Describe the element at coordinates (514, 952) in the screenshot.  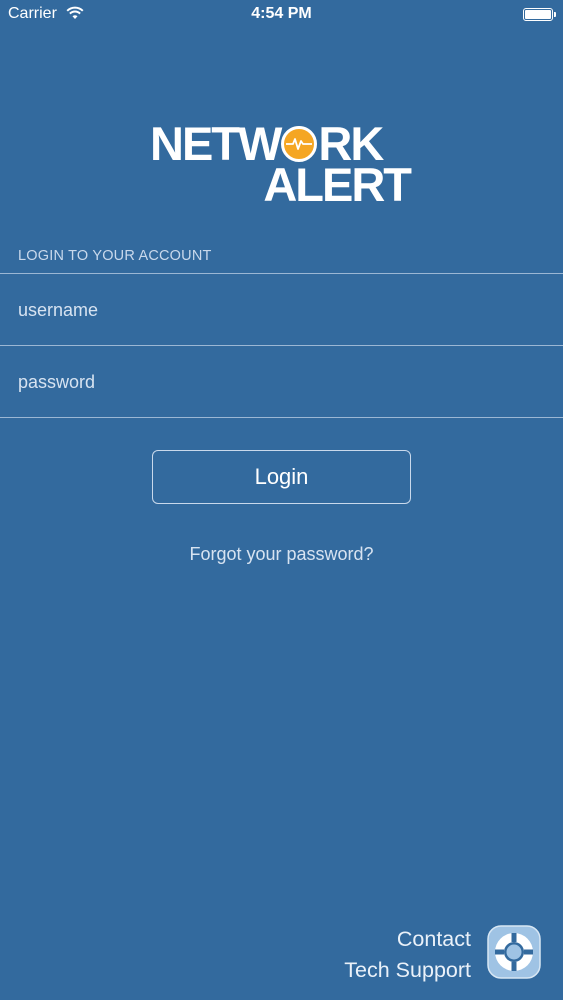
I see `lifebuoy-icon` at that location.